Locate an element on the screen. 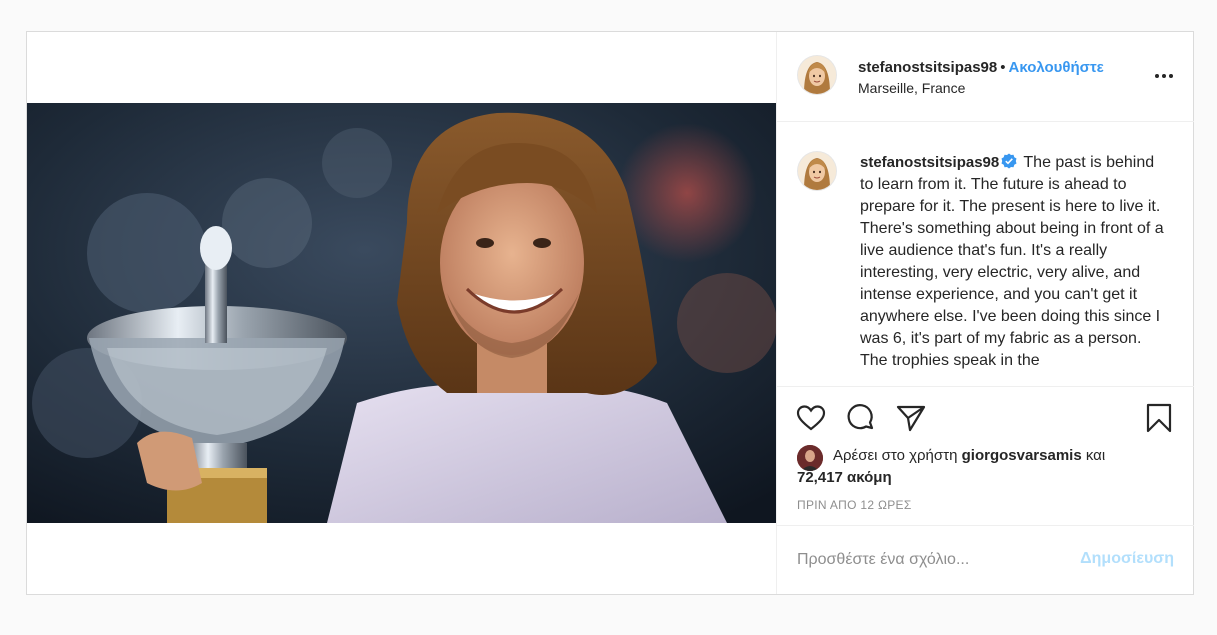 This screenshot has height=635, width=1217. likes-text: Αρέσει στο χρήστη giorgosvarsamis και is located at coordinates (1005, 456).